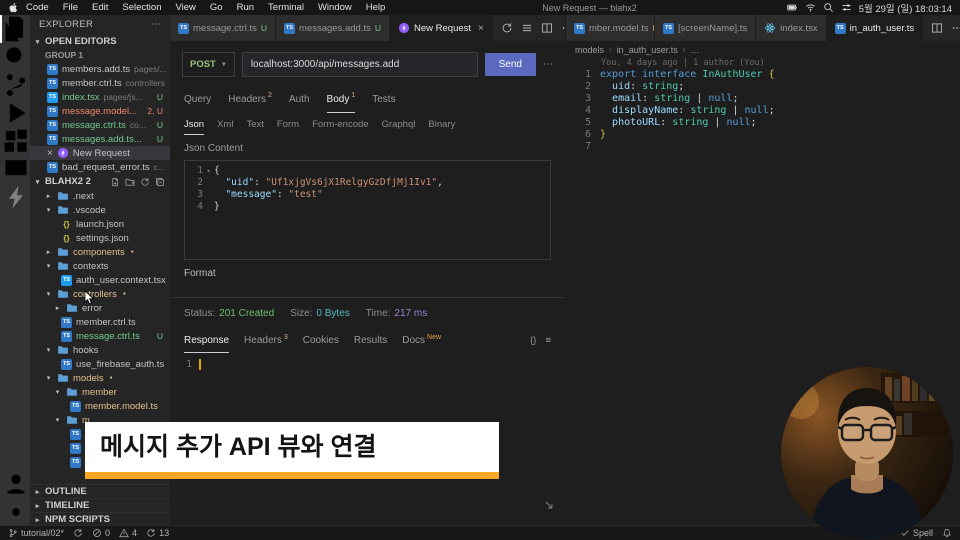  What do you see at coordinates (333, 28) in the screenshot?
I see `tab-messages-add-ts: TS messages.add.ts U` at bounding box center [333, 28].